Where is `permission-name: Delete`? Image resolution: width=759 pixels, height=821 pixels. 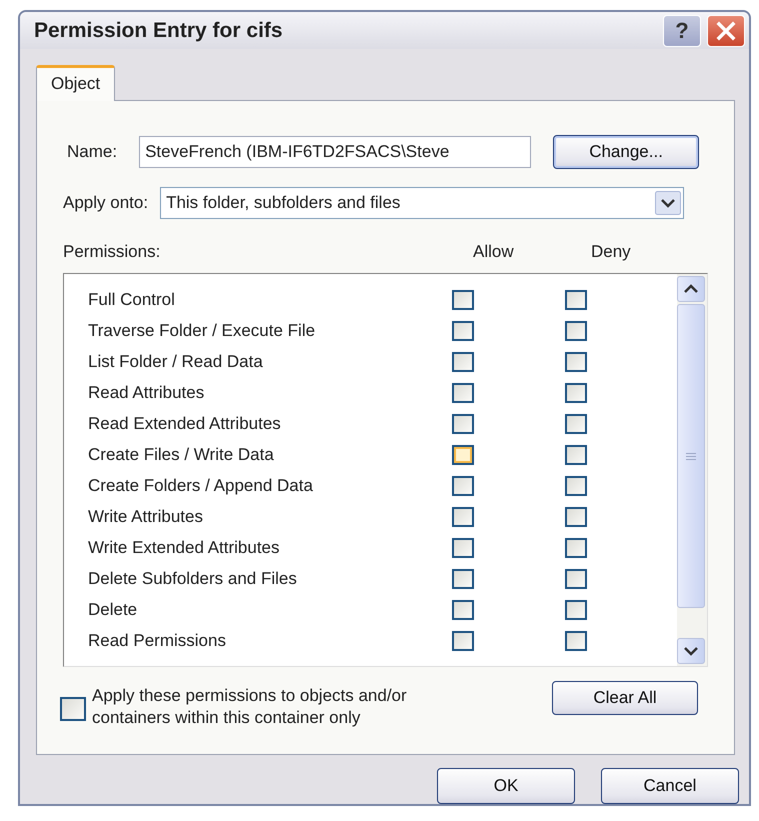 permission-name: Delete is located at coordinates (113, 610).